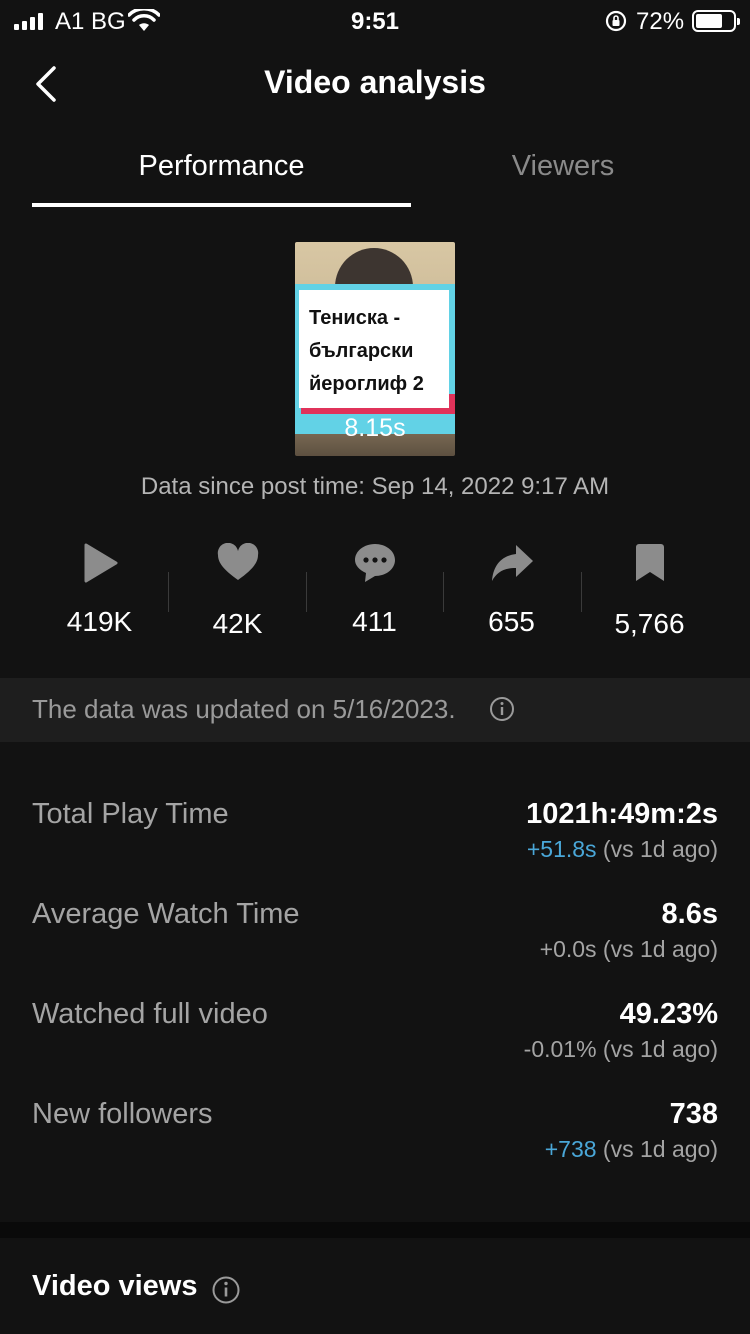  I want to click on bookmark-icon, so click(649, 563).